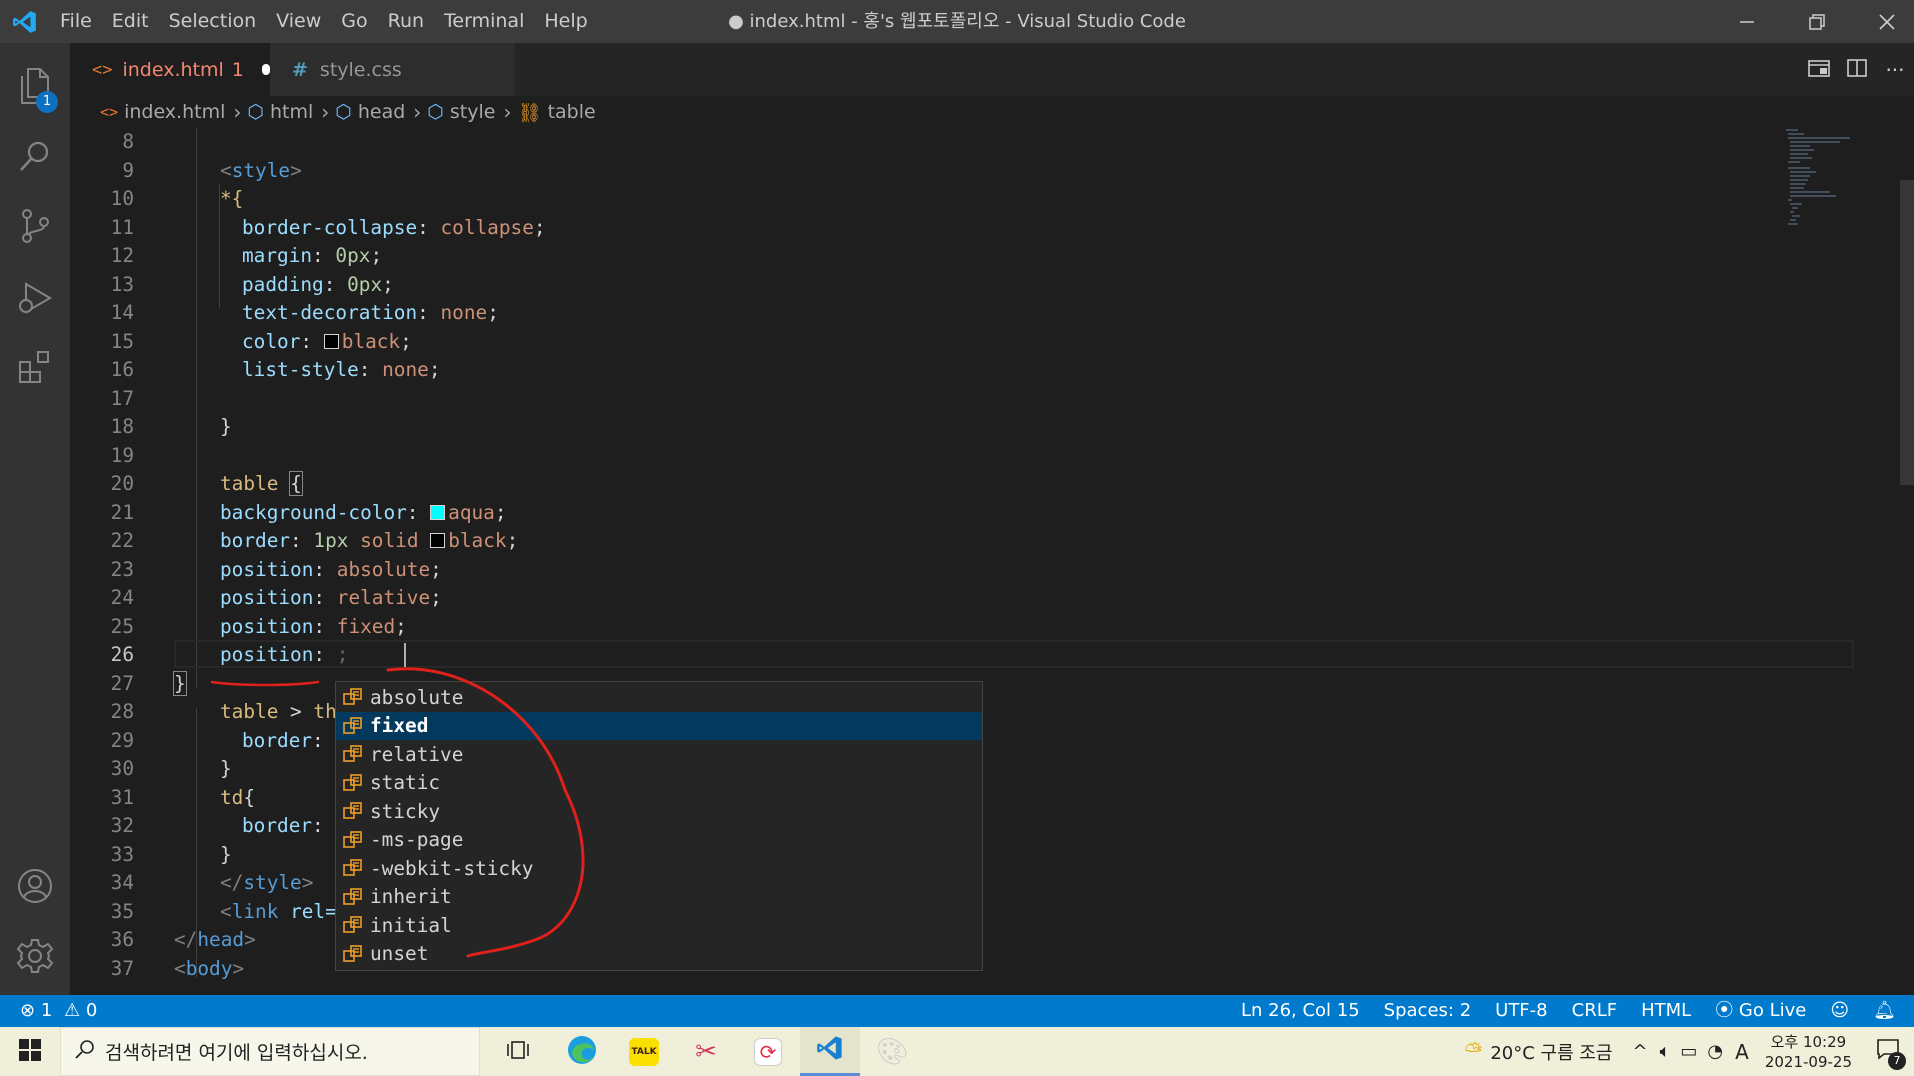  Describe the element at coordinates (1895, 69) in the screenshot. I see `more-actions-button: ···` at that location.